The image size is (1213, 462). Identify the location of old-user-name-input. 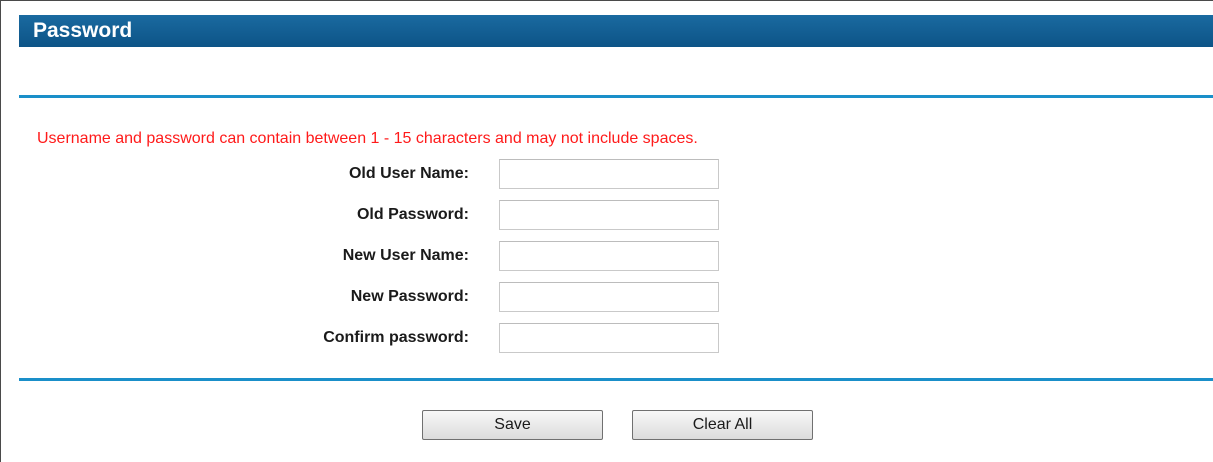
(609, 174).